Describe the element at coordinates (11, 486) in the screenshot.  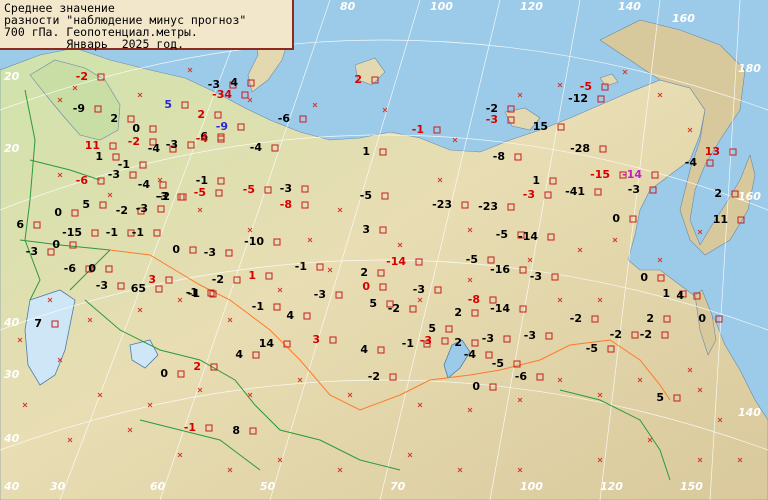
I see `grid-label: 40` at that location.